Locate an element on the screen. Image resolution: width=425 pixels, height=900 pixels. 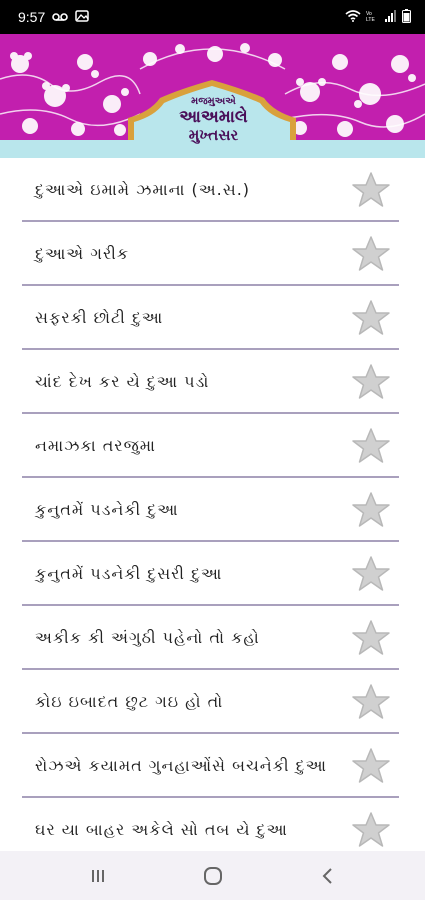
status-right: Vo LTE is located at coordinates (378, 17).